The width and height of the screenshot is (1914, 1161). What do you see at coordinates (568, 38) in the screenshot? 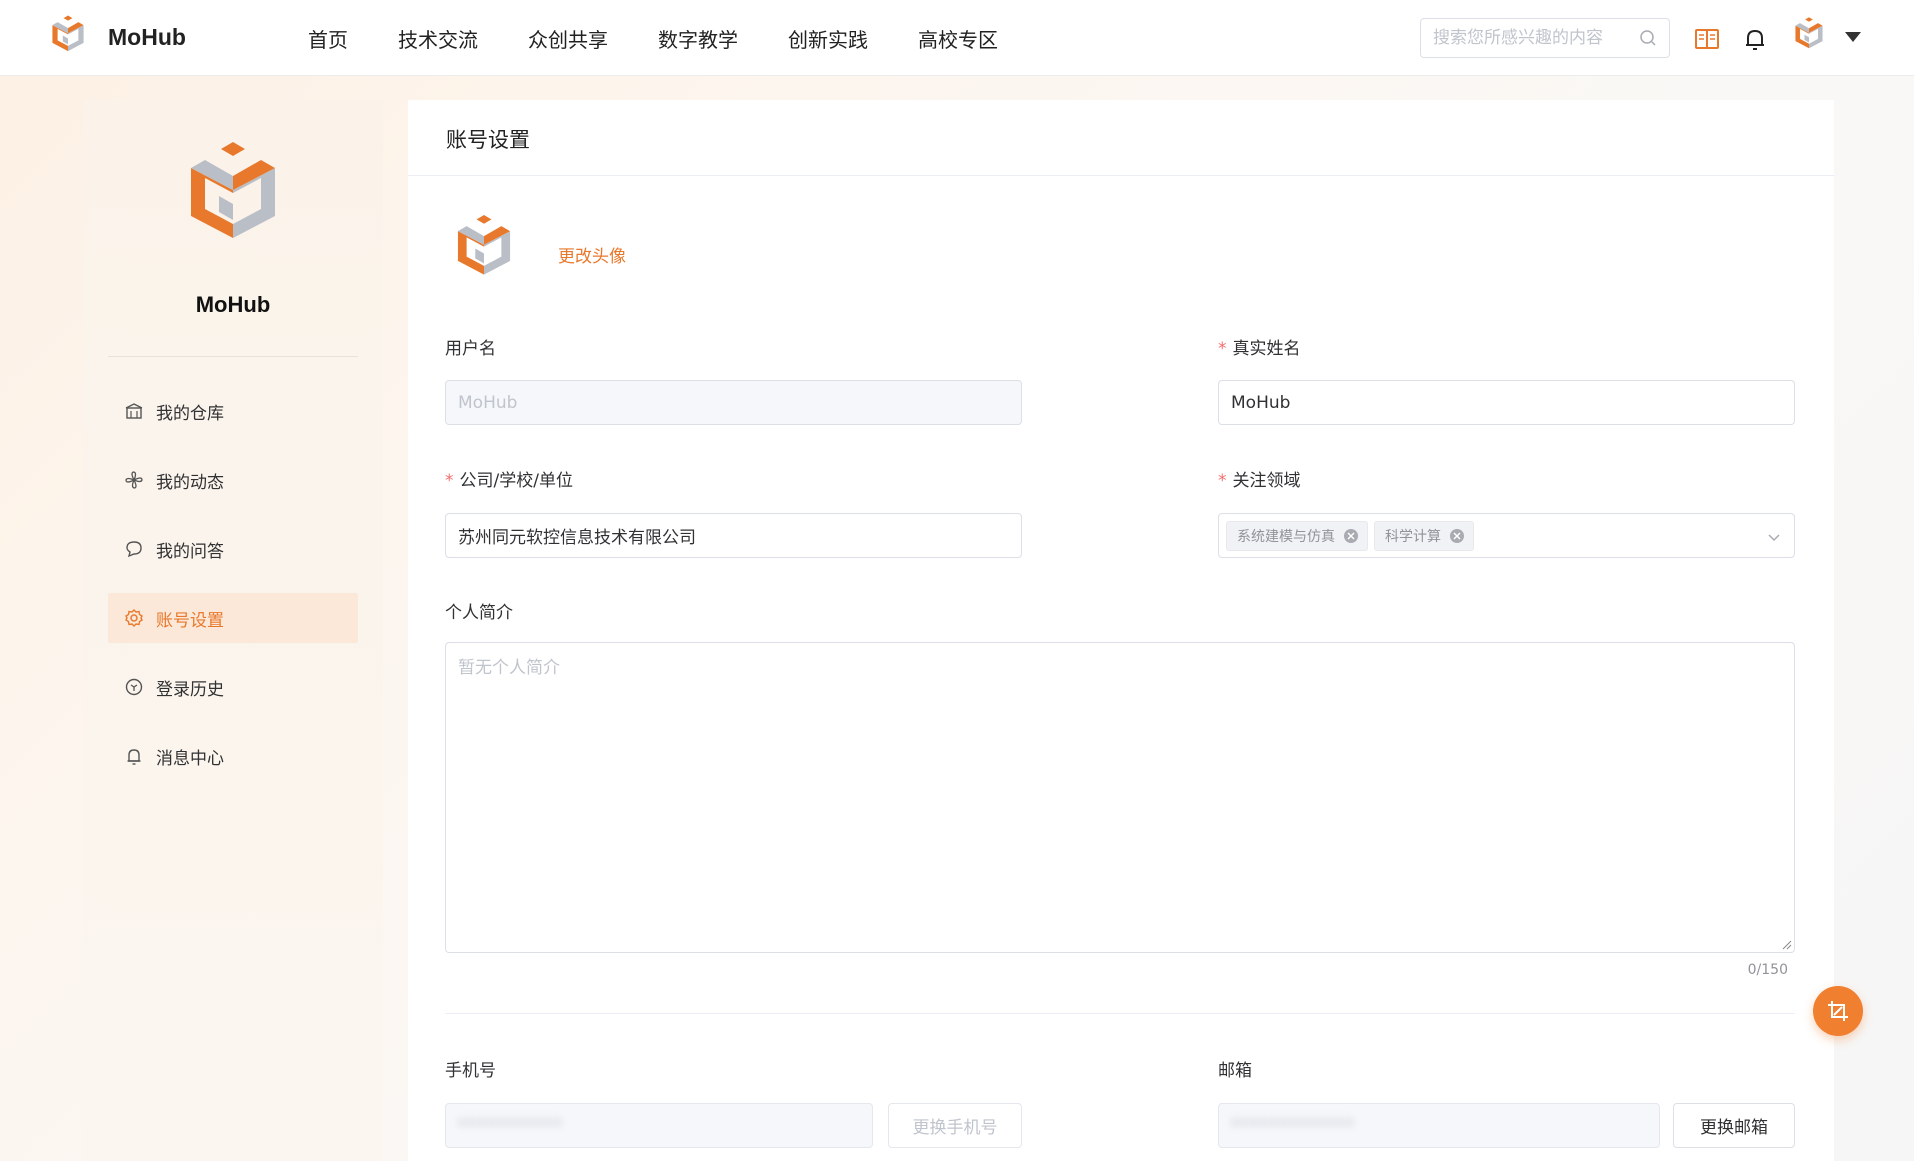
I see `nav-crowd-share: 众创共享` at bounding box center [568, 38].